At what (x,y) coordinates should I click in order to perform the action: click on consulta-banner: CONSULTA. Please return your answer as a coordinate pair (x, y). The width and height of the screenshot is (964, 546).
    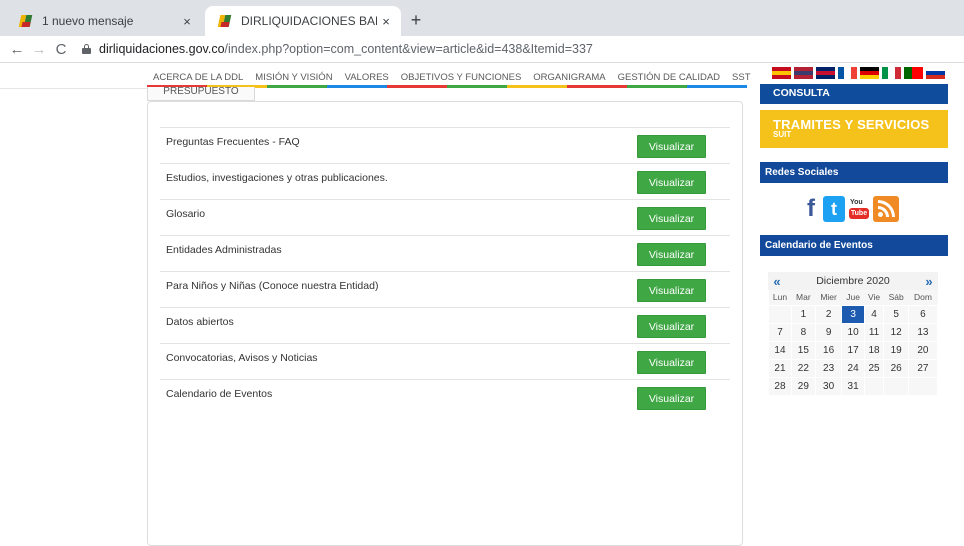
    Looking at the image, I should click on (854, 94).